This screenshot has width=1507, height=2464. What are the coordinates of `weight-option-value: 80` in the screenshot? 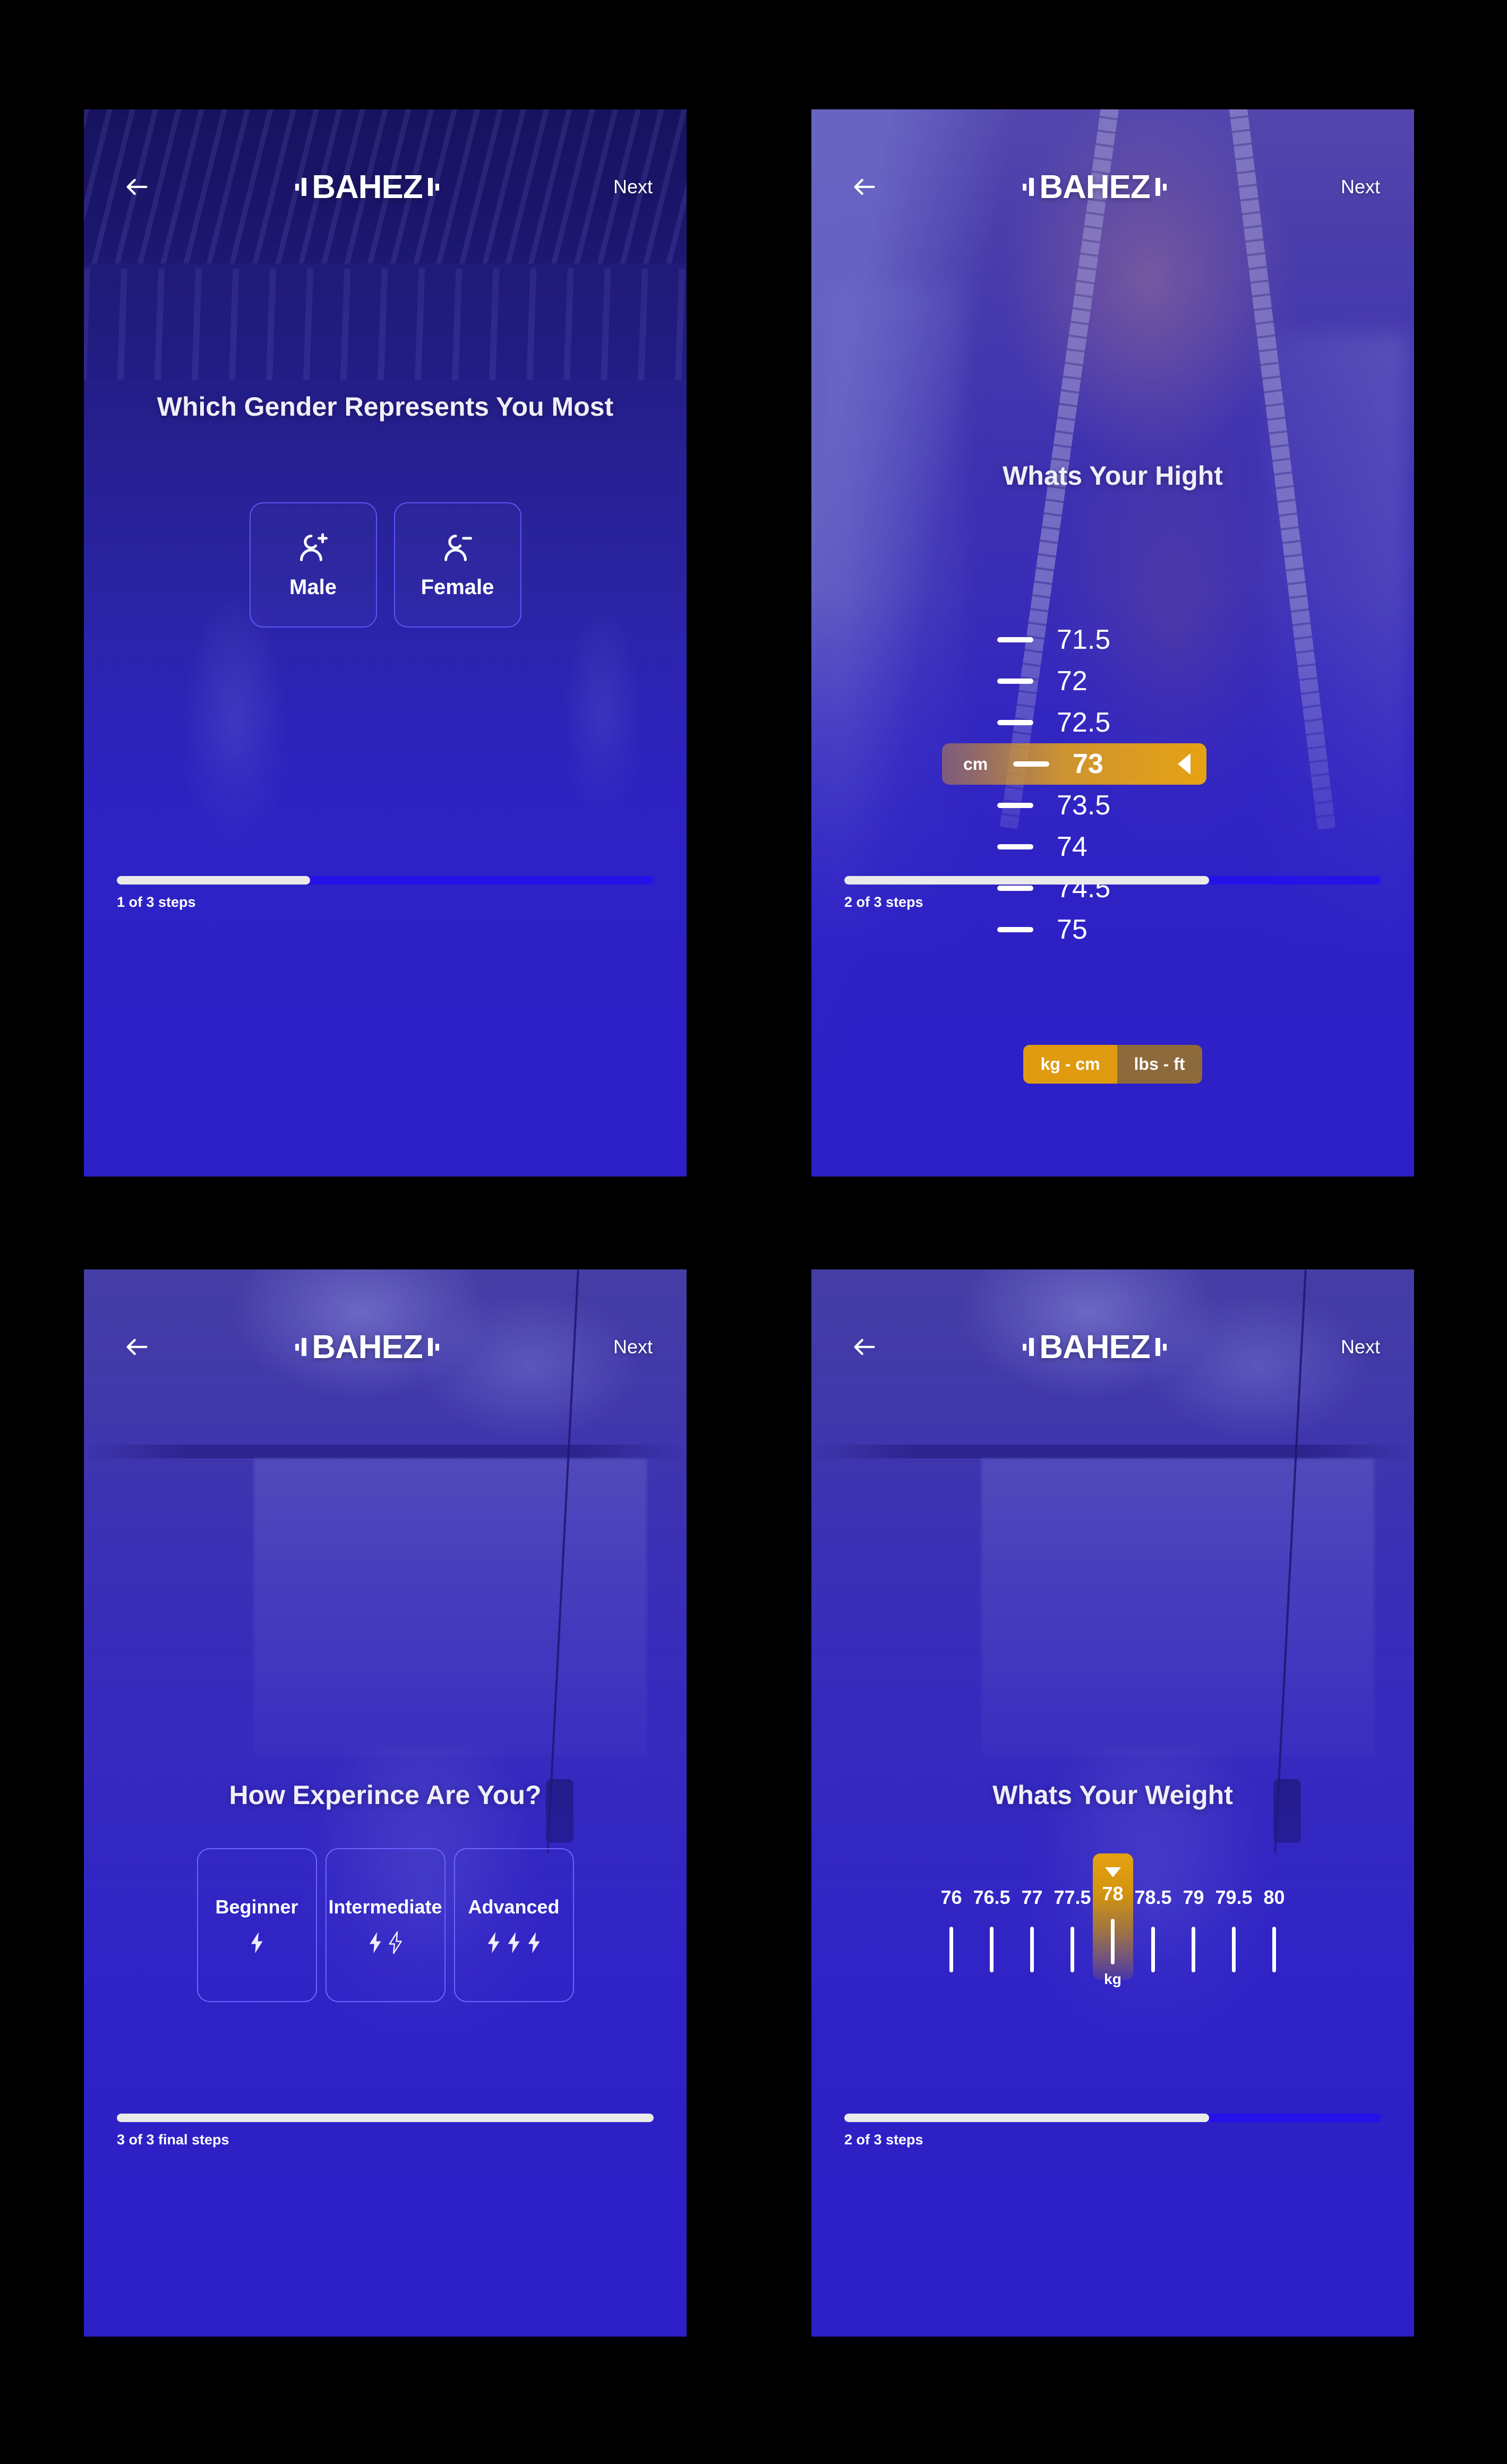 It's located at (1274, 1897).